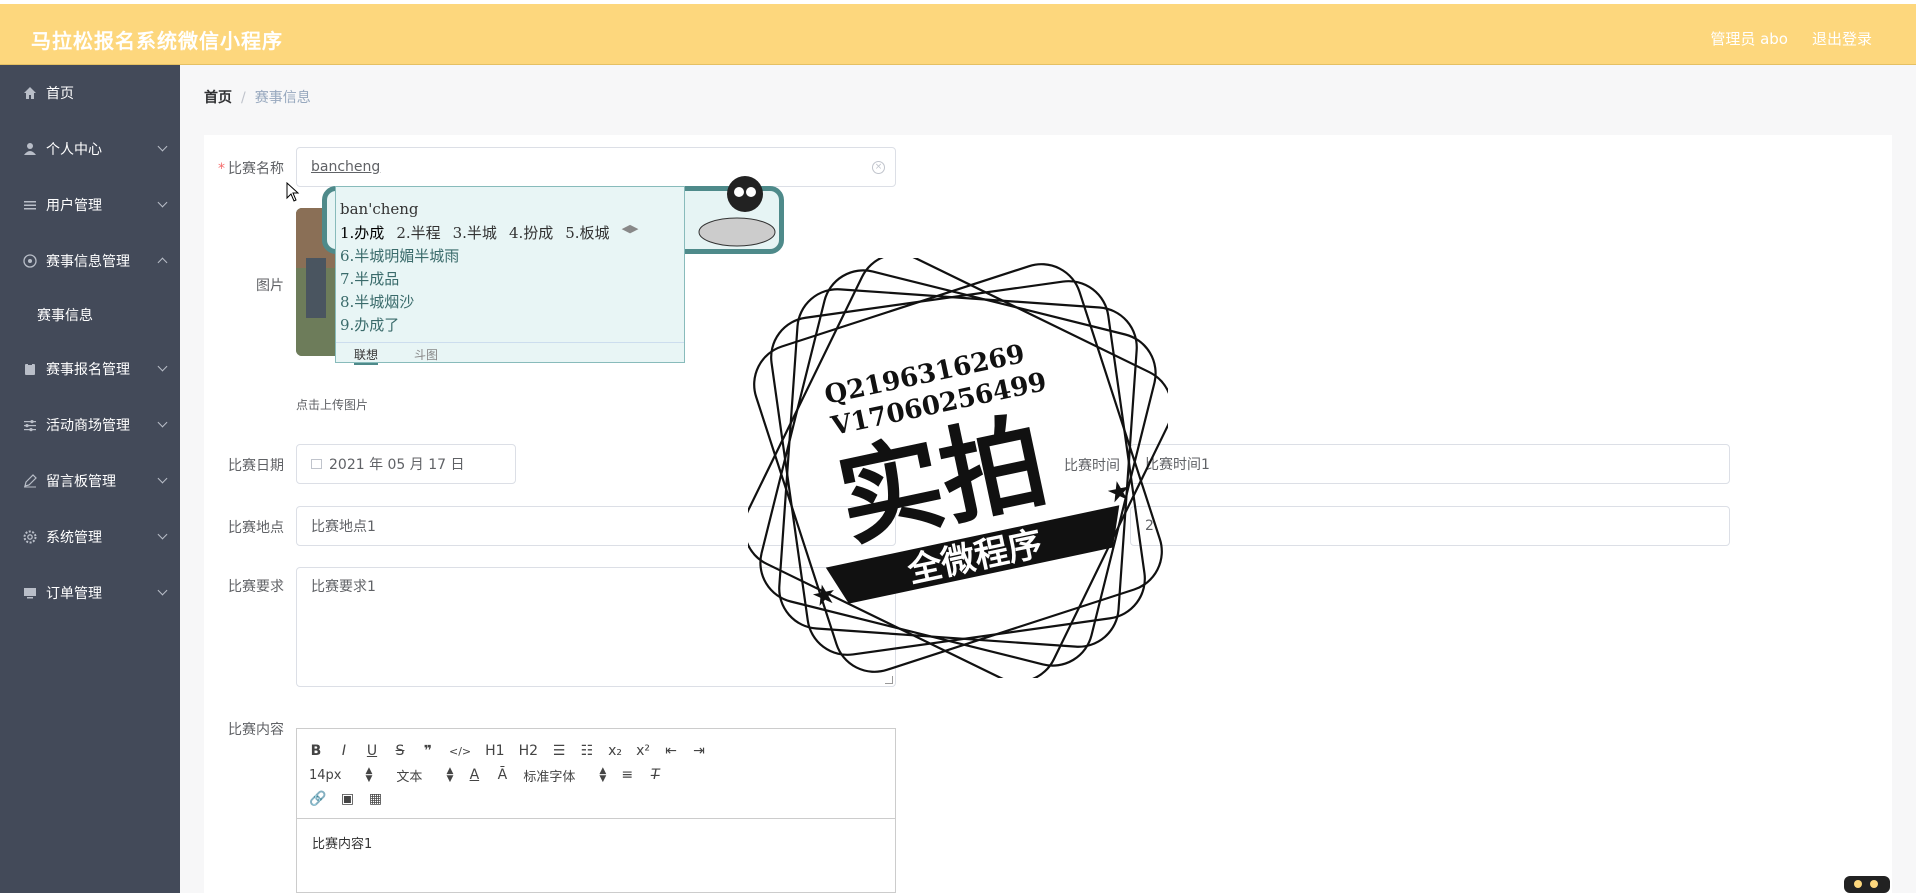  Describe the element at coordinates (615, 751) in the screenshot. I see `subscript-button: x₂` at that location.